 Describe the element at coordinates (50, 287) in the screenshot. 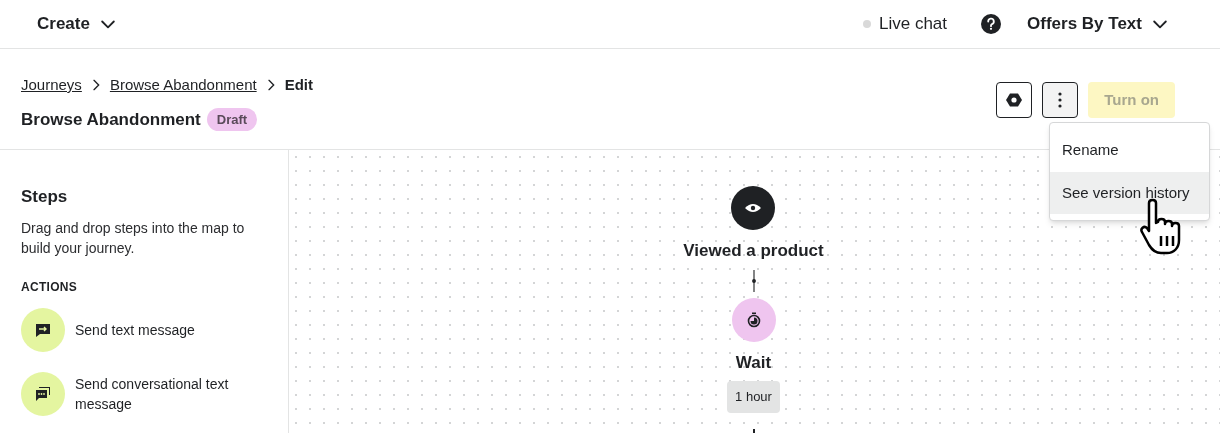

I see `section-heading: ACTIONS` at that location.